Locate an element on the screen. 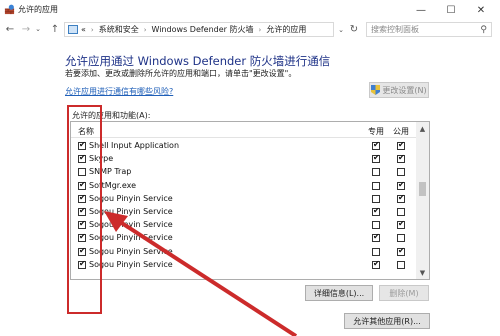  change-settings-button: 更改设置(N) is located at coordinates (399, 90).